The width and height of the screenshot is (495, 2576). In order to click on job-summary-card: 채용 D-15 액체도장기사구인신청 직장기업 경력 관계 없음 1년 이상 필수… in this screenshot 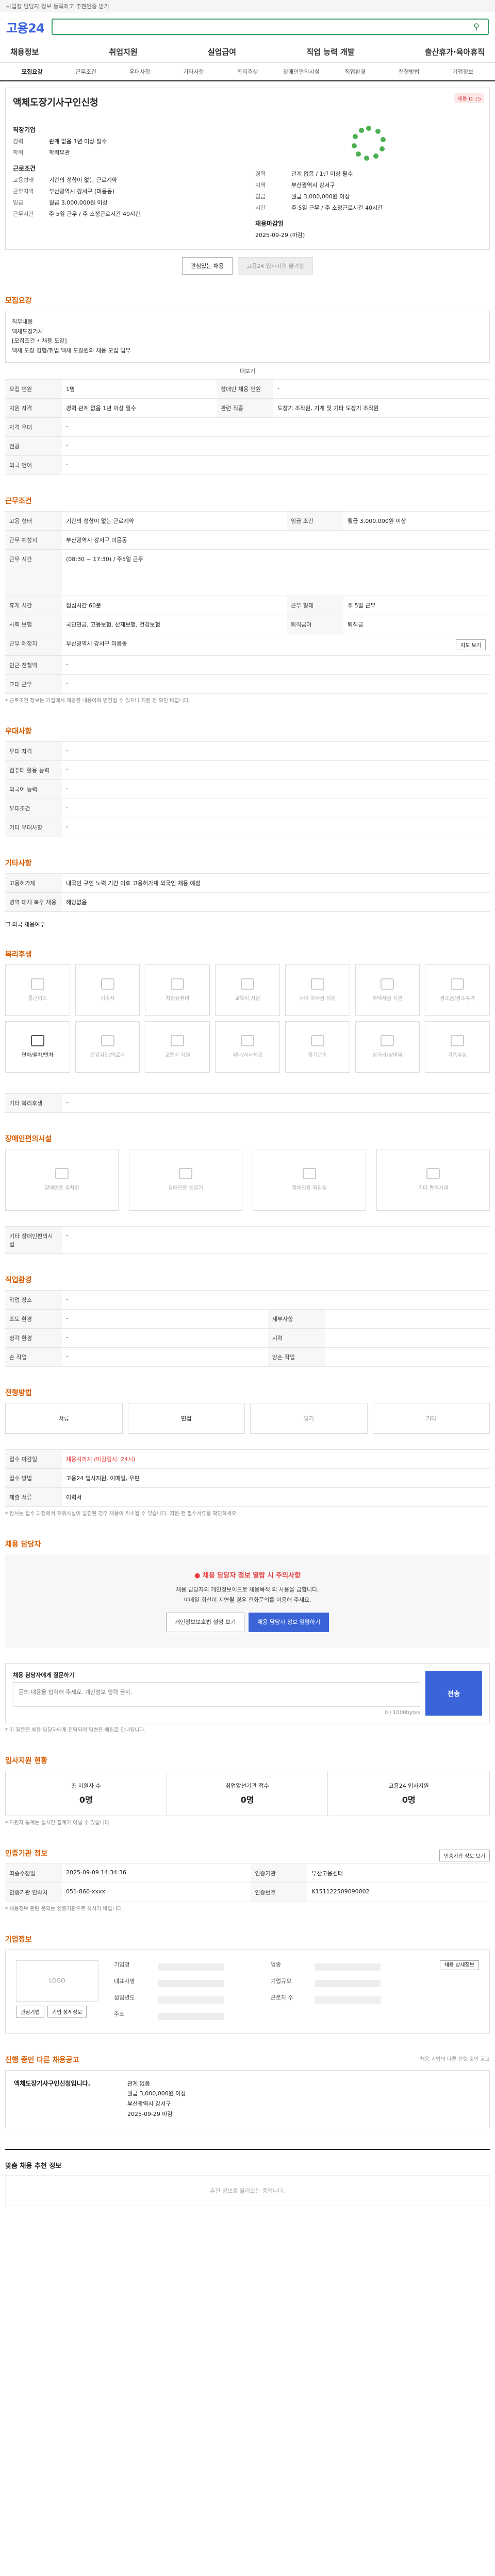, I will do `click(247, 169)`.